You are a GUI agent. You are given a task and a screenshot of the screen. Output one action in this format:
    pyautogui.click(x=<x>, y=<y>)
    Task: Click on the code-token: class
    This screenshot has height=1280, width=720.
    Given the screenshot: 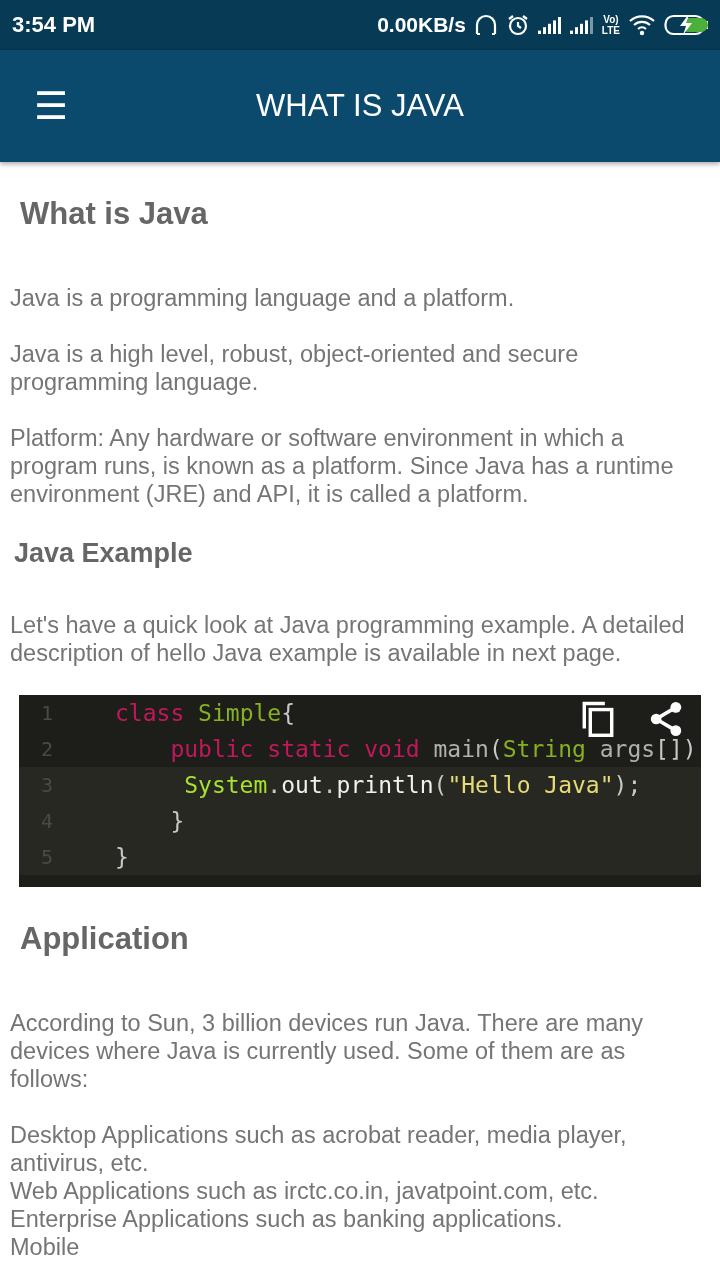 What is the action you would take?
    pyautogui.click(x=150, y=713)
    